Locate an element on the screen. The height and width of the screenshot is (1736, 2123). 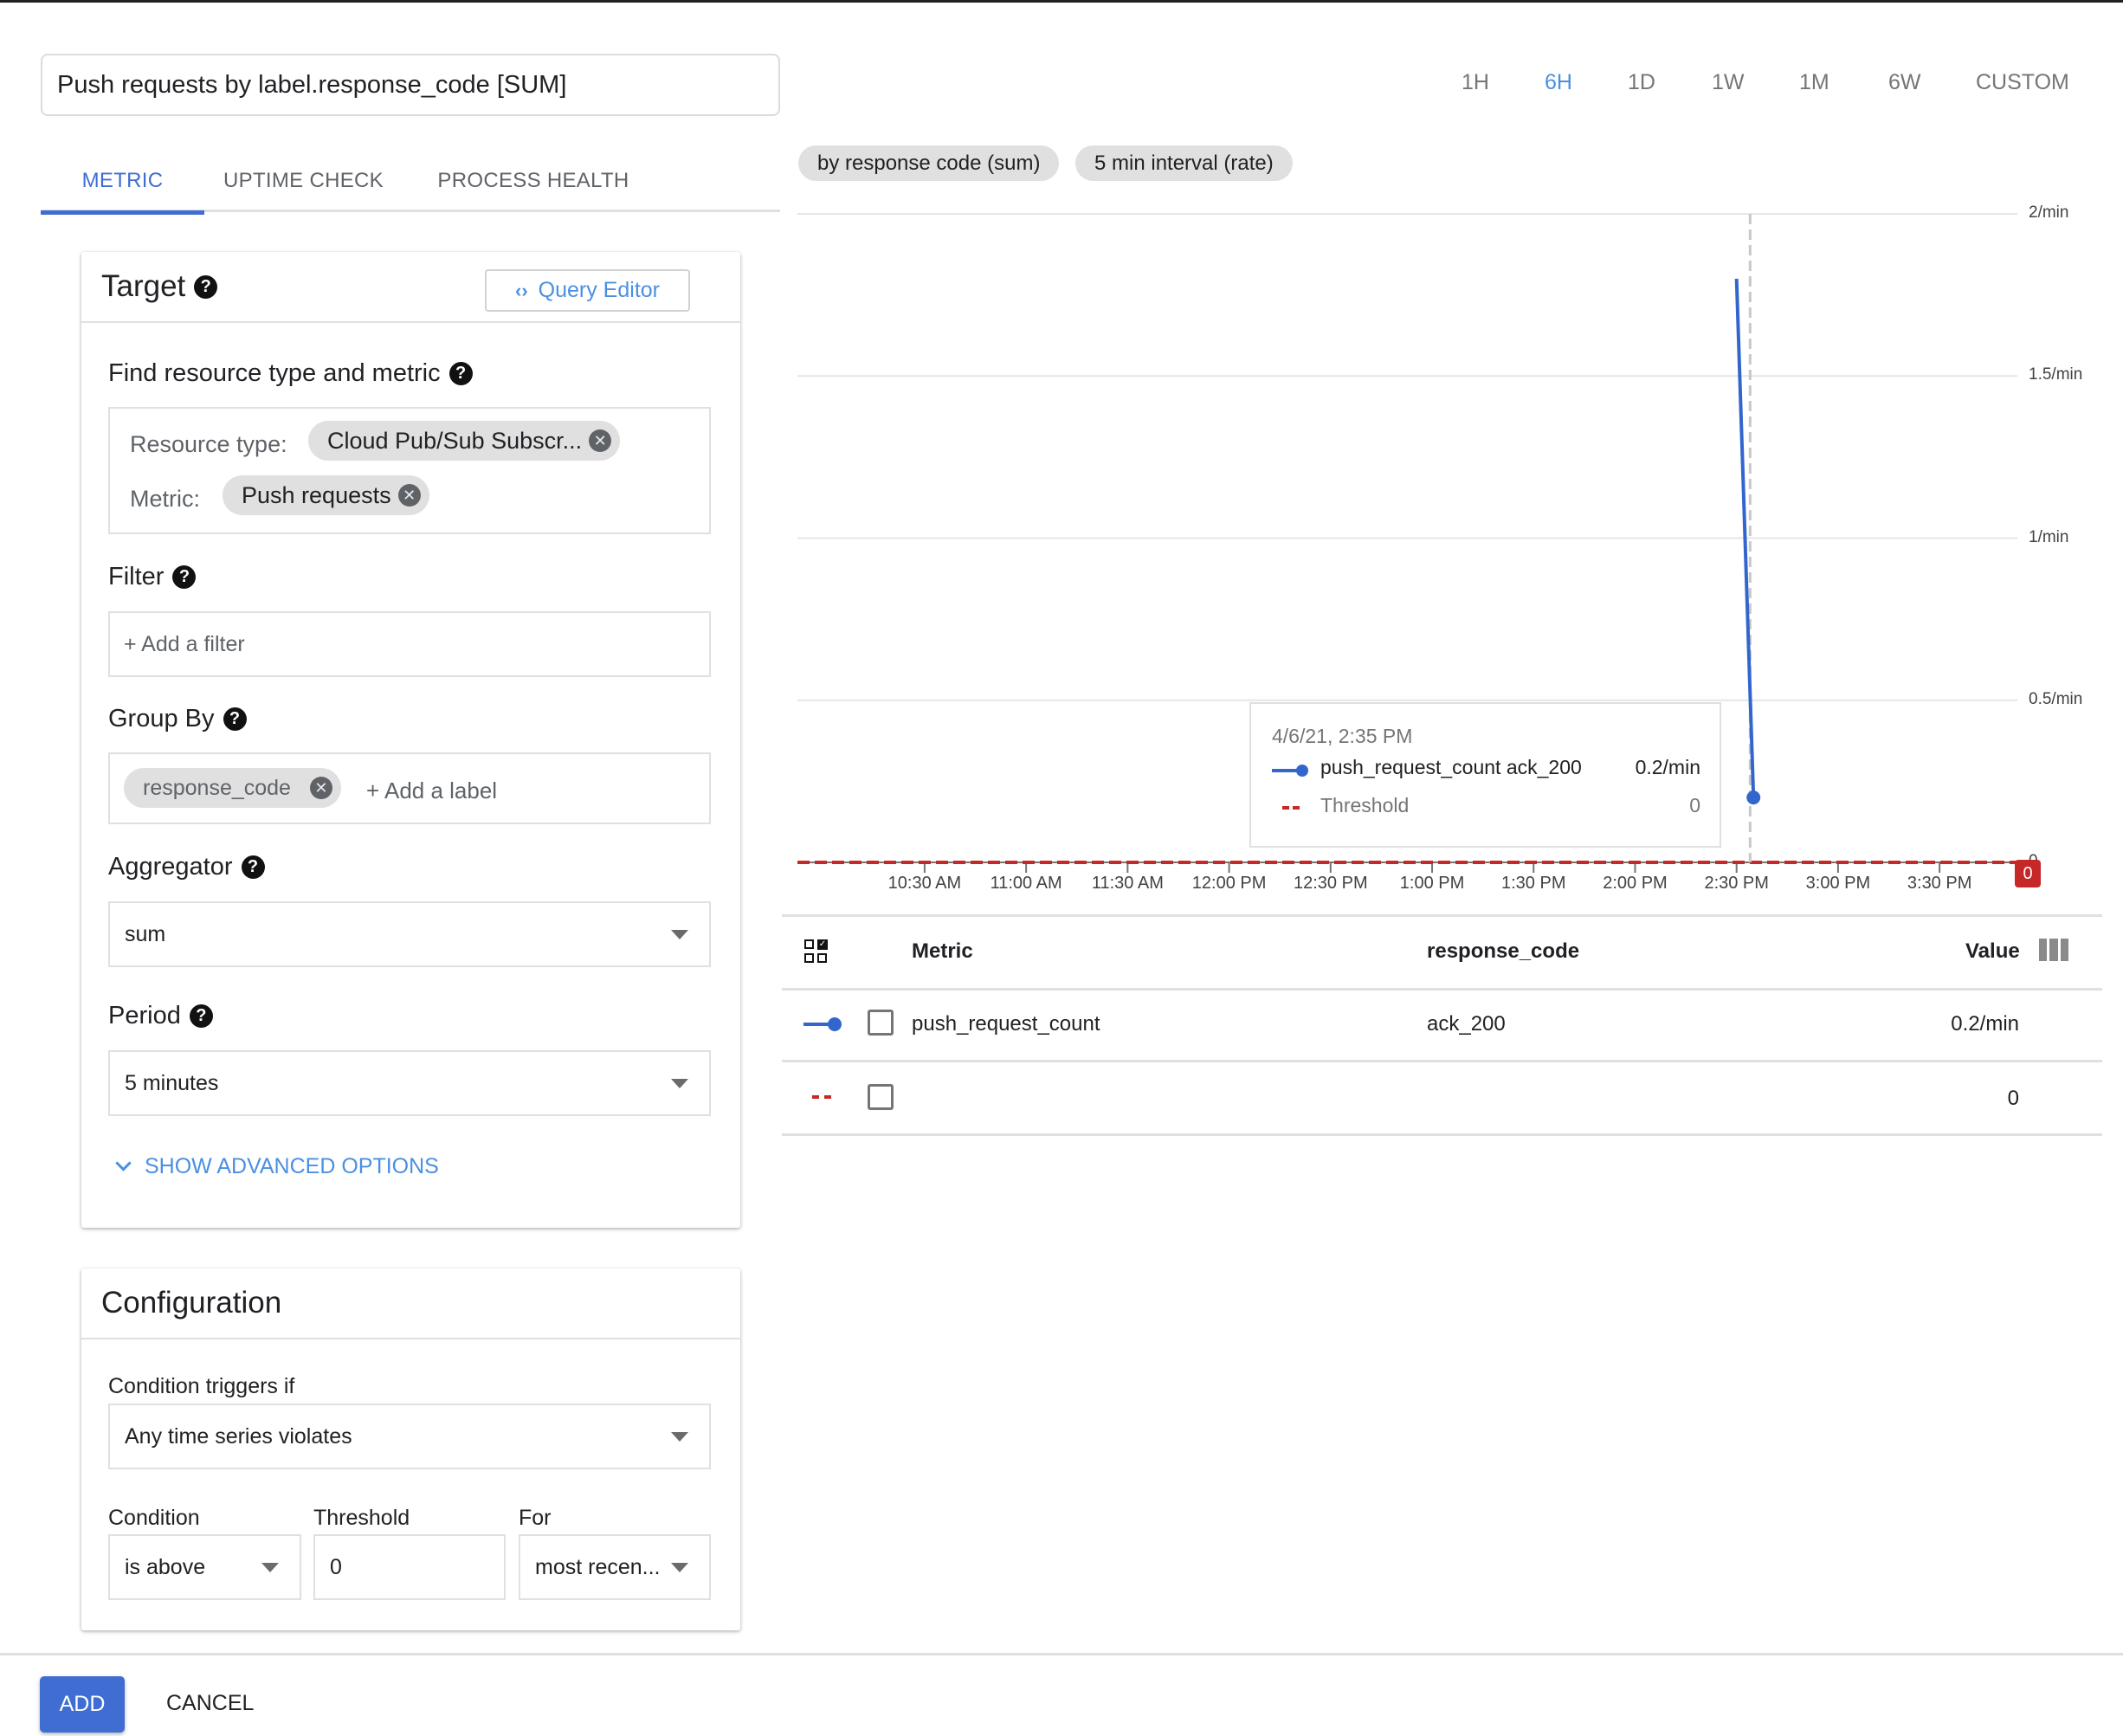
column-header-response-code: response_code is located at coordinates (1503, 952).